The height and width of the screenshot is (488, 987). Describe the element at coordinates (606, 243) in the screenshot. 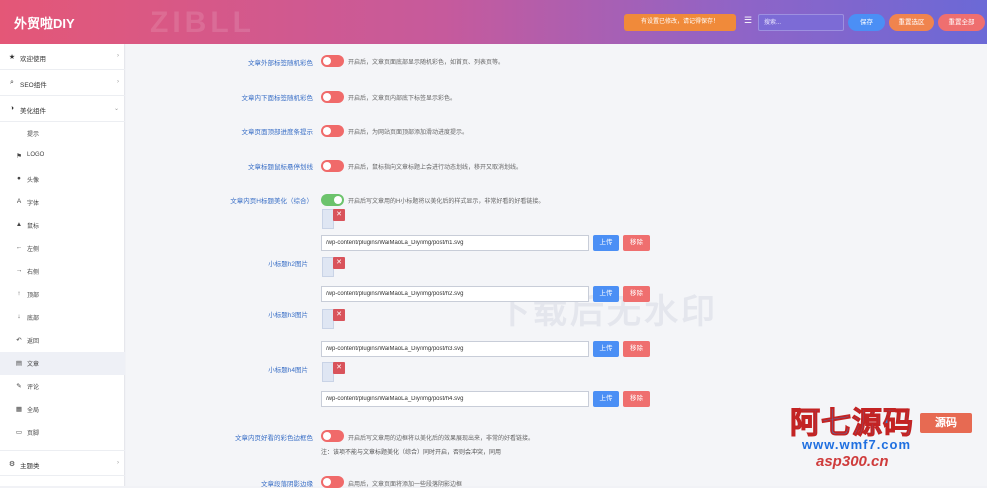

I see `h1-upload-button: 上传` at that location.